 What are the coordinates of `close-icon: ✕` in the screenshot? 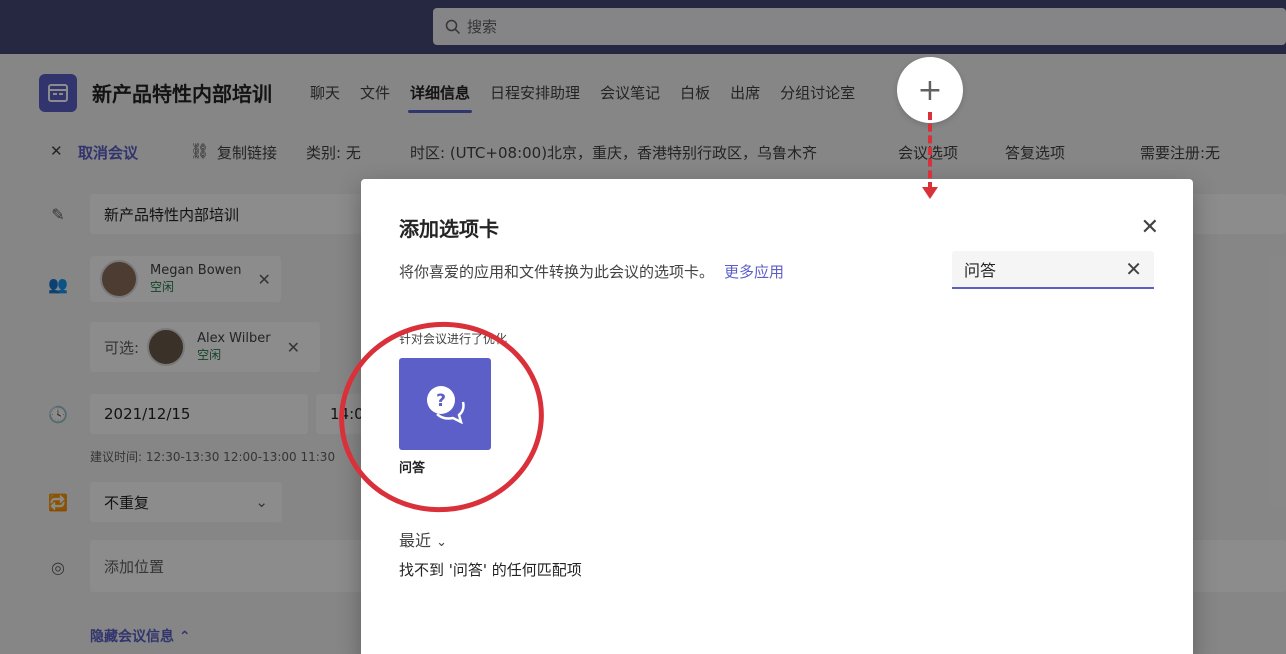 It's located at (1150, 227).